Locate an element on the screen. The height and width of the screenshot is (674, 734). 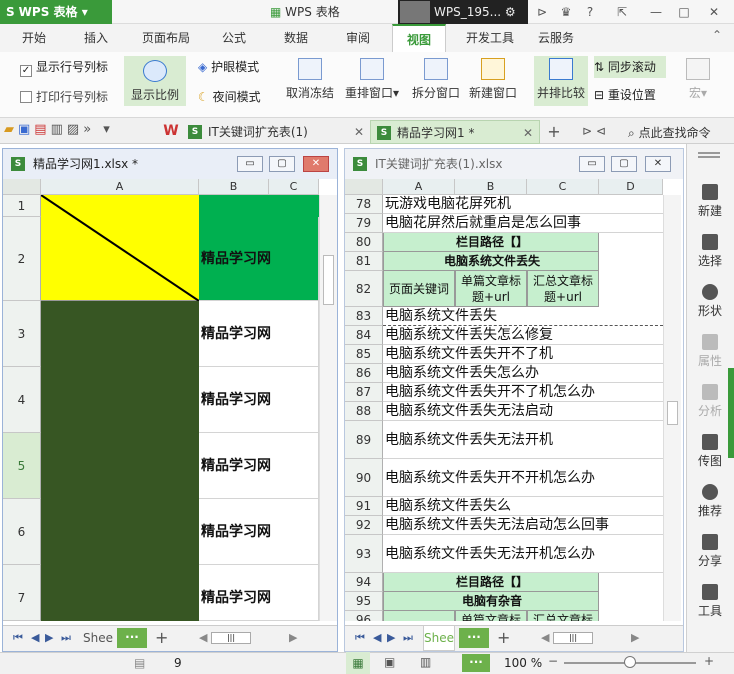
unfreeze-button: 取消冻结 is located at coordinates (310, 79).